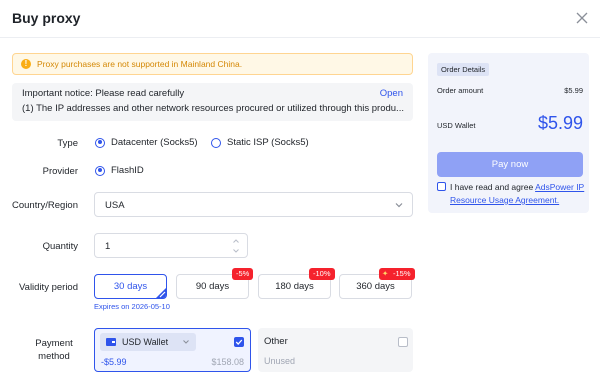  Describe the element at coordinates (114, 362) in the screenshot. I see `wallet-charge: -$5.99` at that location.